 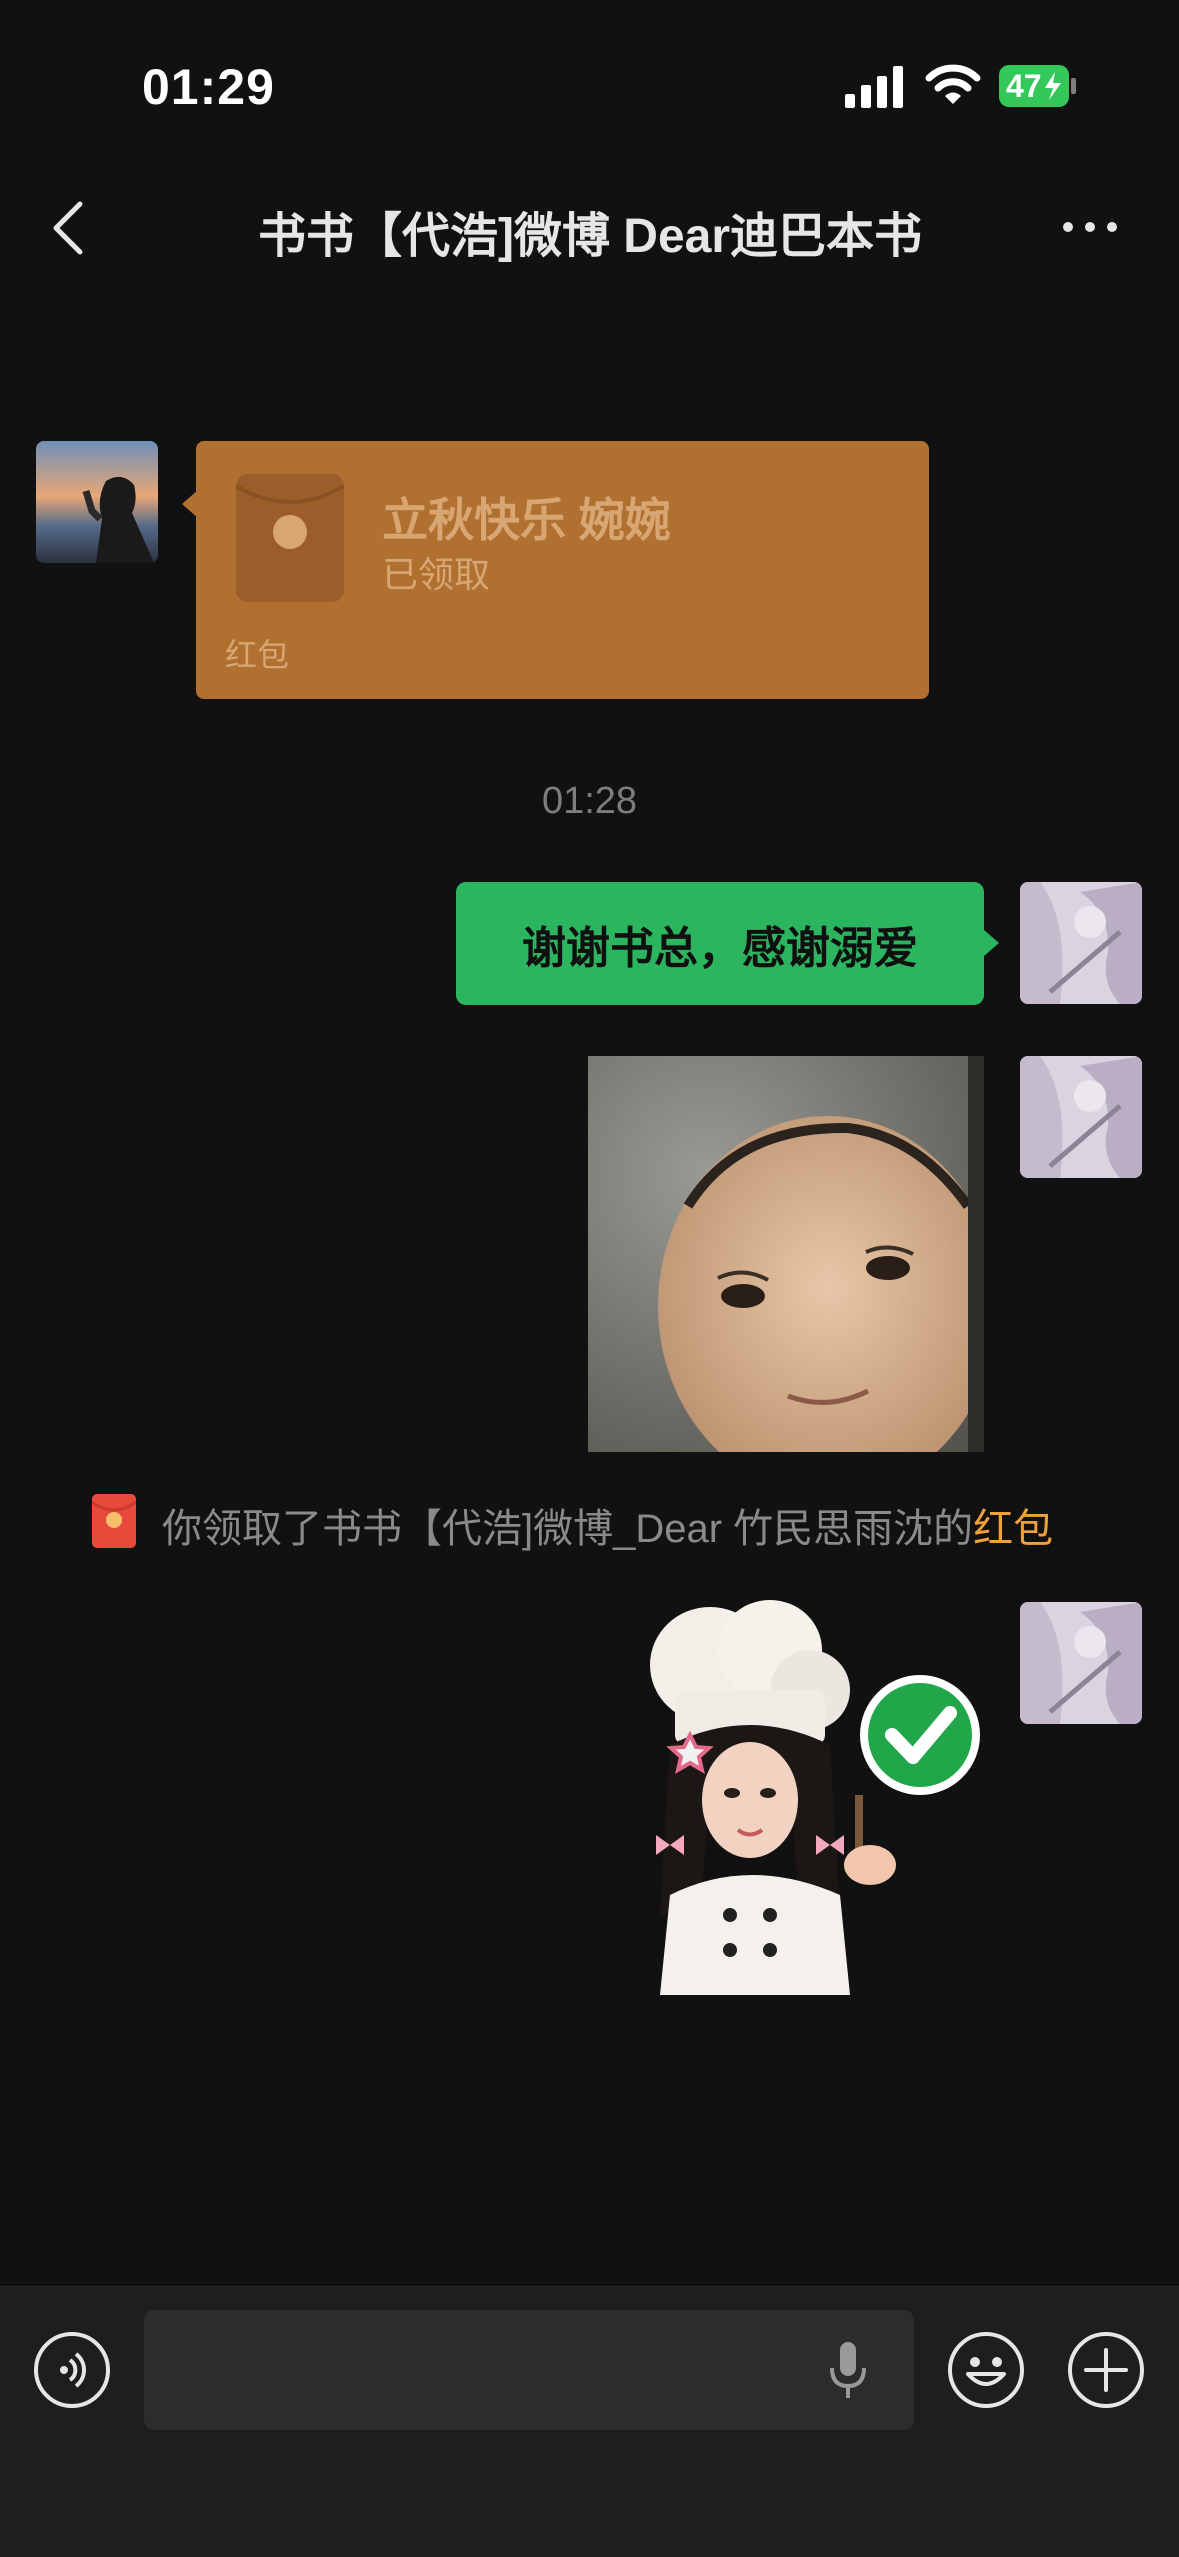 I want to click on wifi-icon, so click(x=953, y=84).